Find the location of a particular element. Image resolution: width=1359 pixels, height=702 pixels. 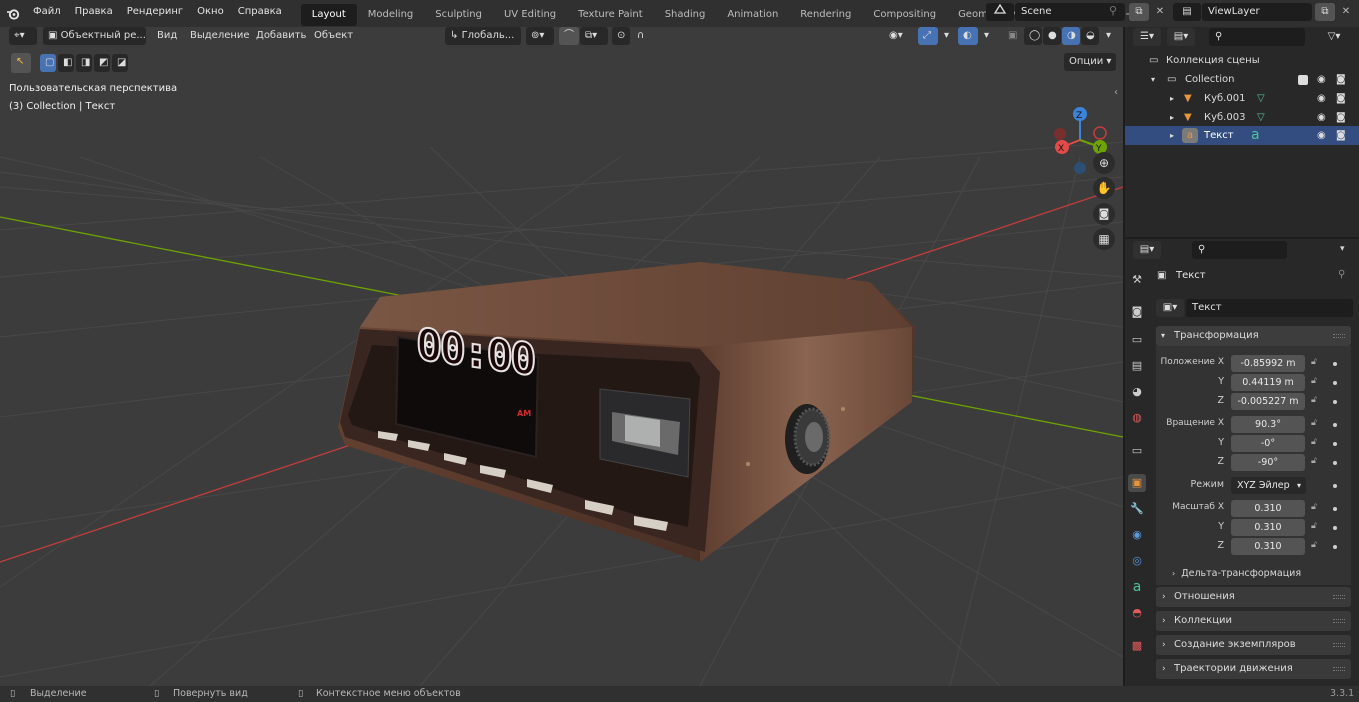

select-mode-new: ▢ is located at coordinates (48, 63).